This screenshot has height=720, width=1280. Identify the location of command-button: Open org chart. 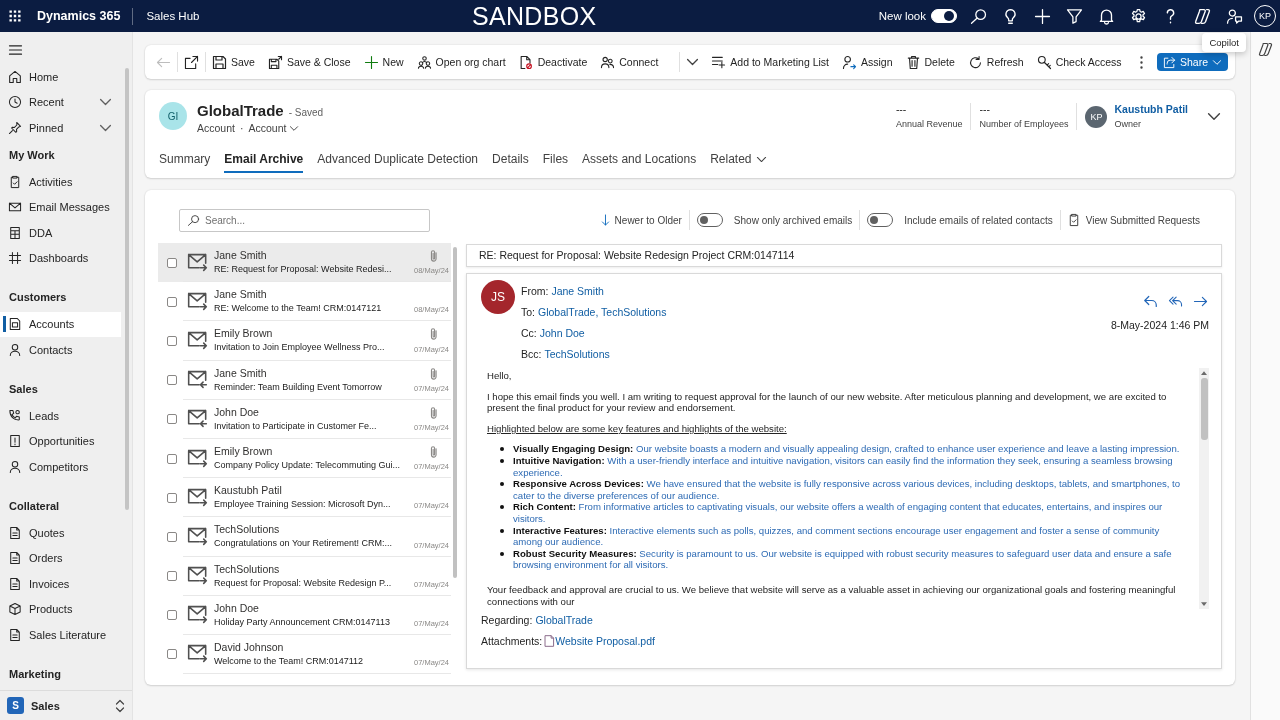
(461, 62).